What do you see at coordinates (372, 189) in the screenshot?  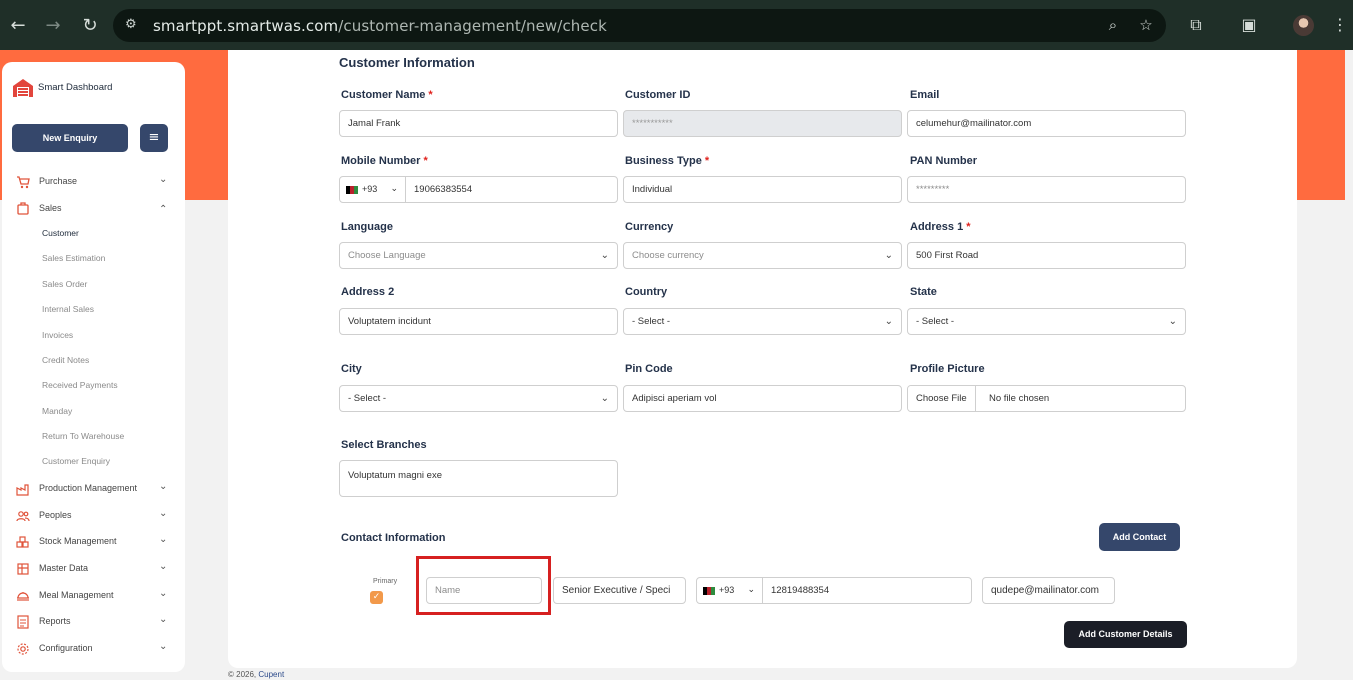 I see `country-code-select: +93 ⌄` at bounding box center [372, 189].